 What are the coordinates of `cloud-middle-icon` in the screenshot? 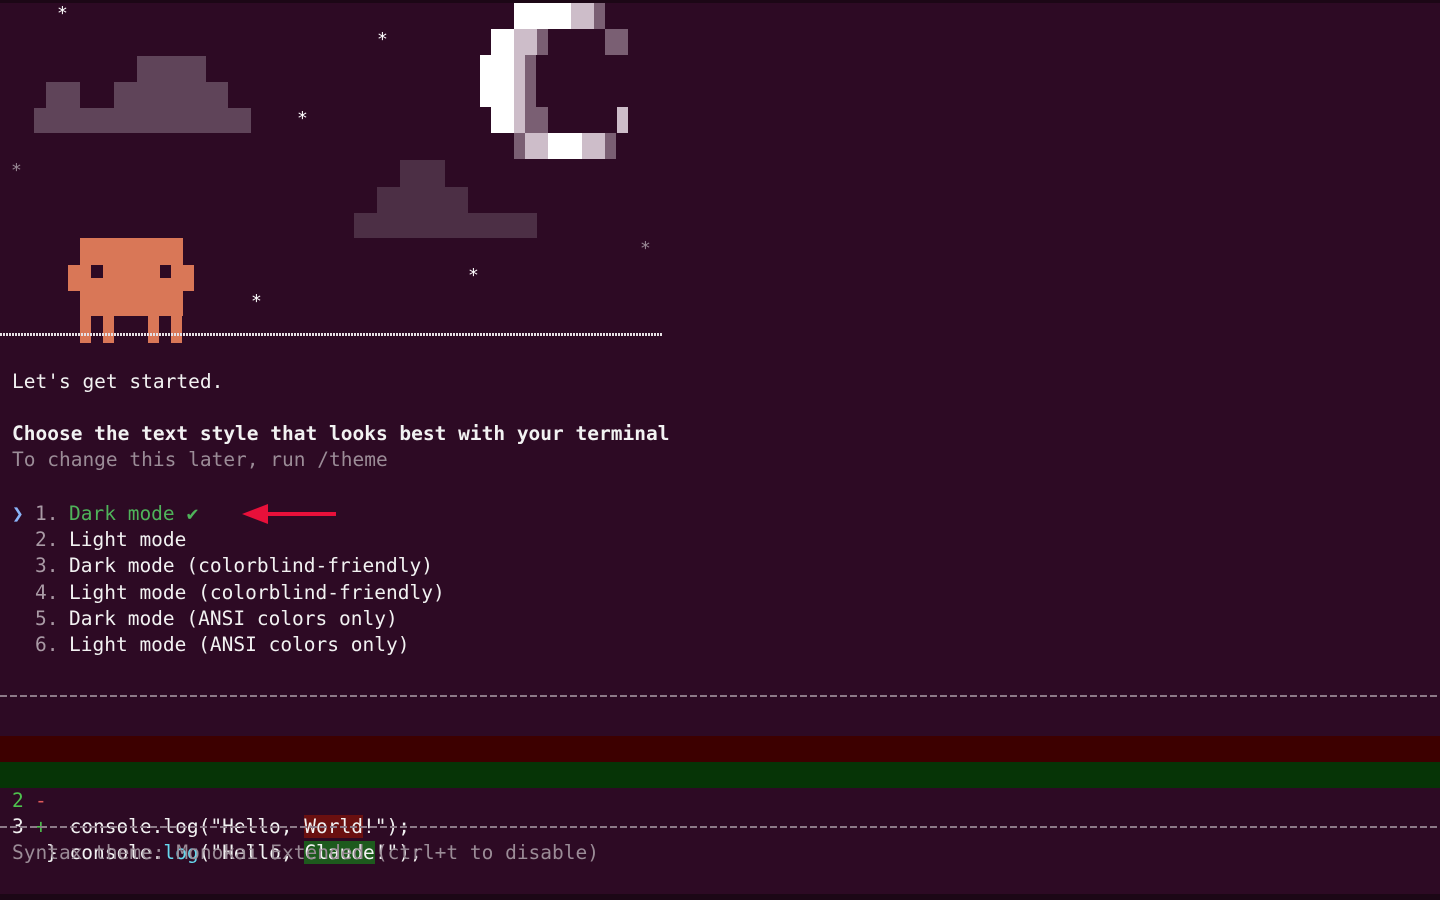 It's located at (445, 199).